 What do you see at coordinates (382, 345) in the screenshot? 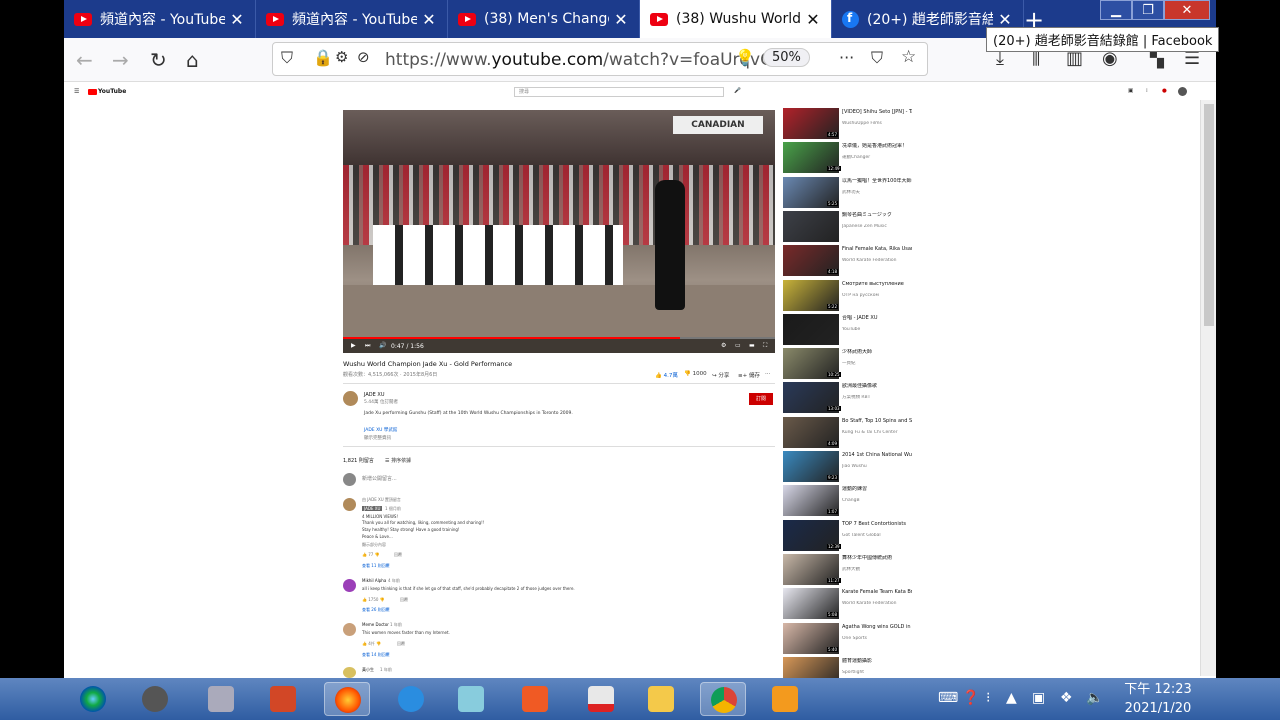
I see `volume-icon: 🔊` at bounding box center [382, 345].